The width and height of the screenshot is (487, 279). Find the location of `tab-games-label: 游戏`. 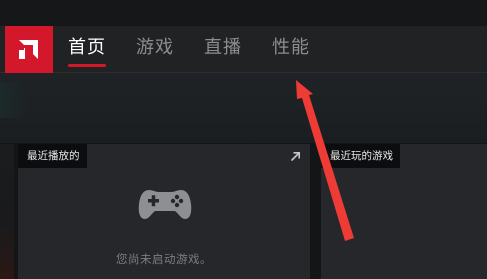

tab-games-label: 游戏 is located at coordinates (155, 47).